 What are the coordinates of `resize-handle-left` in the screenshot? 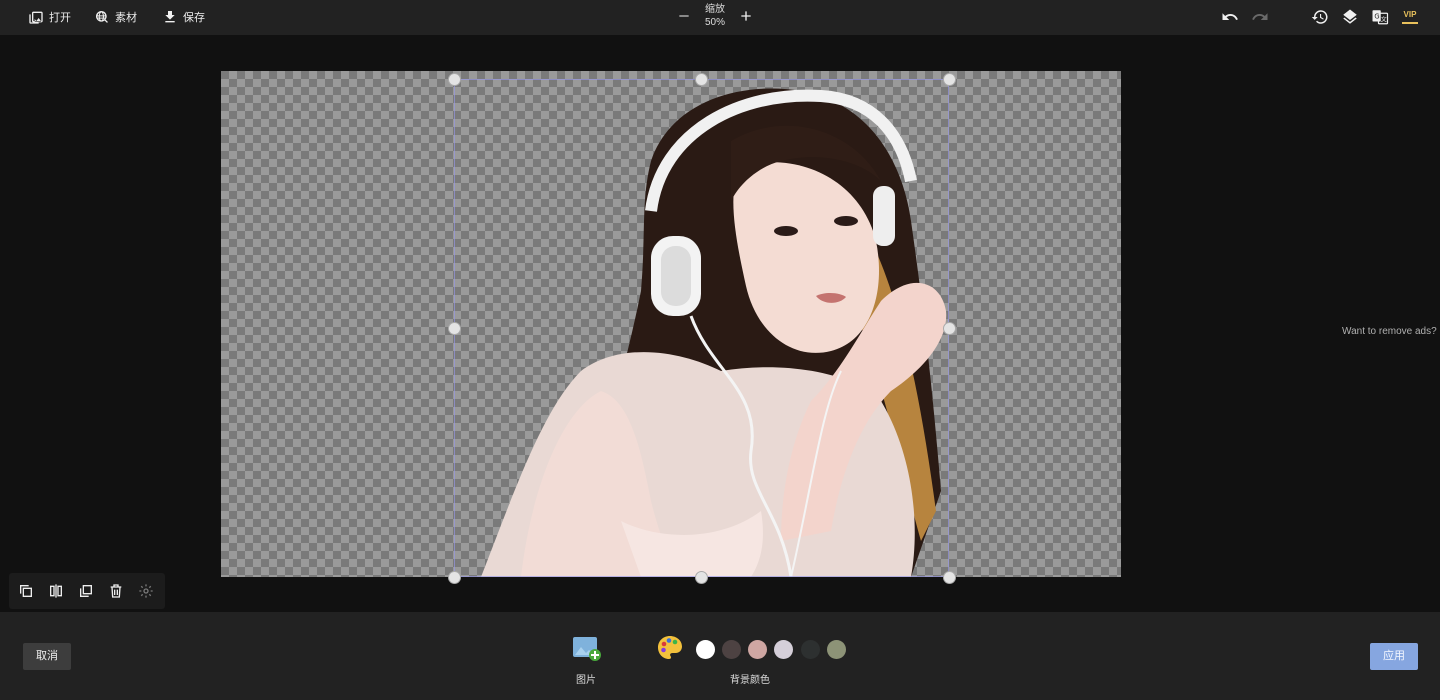 It's located at (454, 328).